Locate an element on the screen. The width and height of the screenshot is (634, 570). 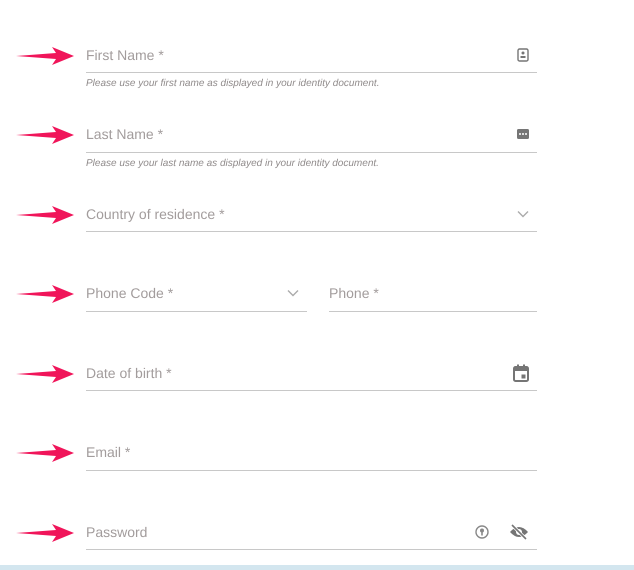
input-field: Date of birth * is located at coordinates (289, 372).